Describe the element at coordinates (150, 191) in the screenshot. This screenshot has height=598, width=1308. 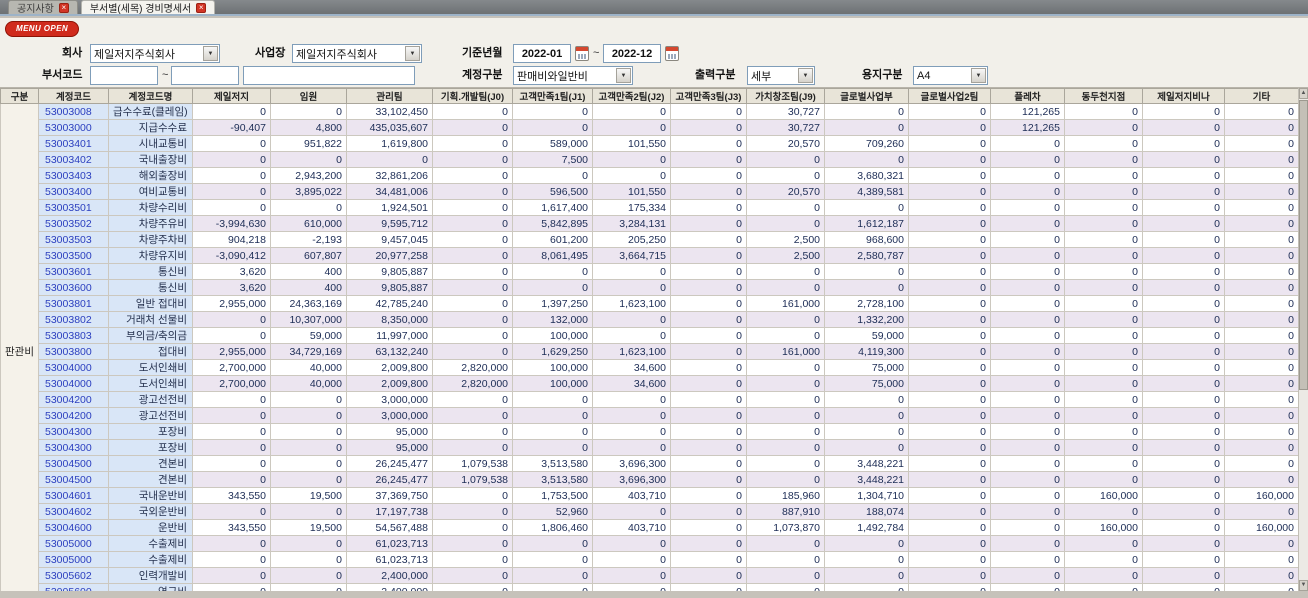
I see `account-name-cell: 여비교통비` at that location.